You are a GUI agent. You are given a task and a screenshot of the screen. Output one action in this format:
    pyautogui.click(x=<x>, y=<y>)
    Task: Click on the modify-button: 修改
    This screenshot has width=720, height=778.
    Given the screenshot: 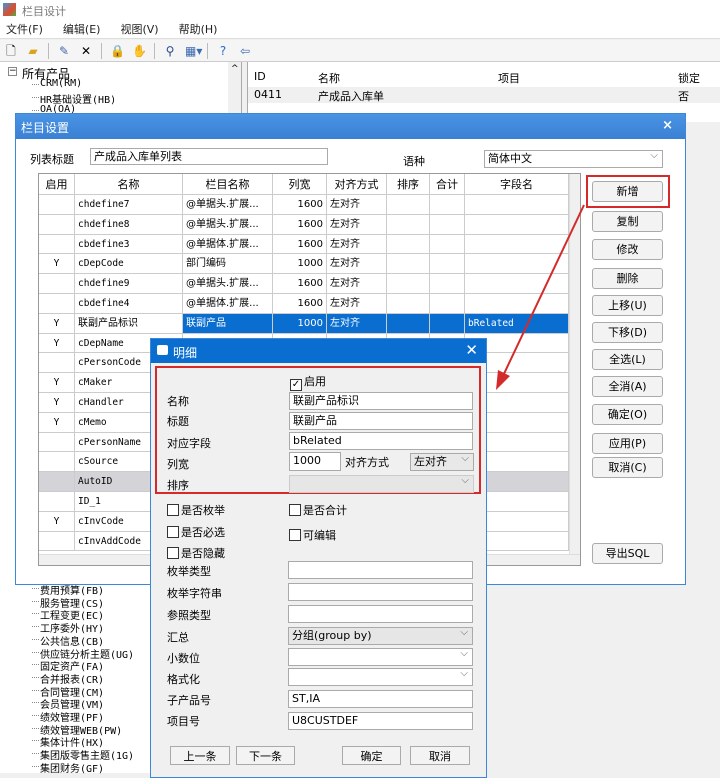 What is the action you would take?
    pyautogui.click(x=627, y=249)
    